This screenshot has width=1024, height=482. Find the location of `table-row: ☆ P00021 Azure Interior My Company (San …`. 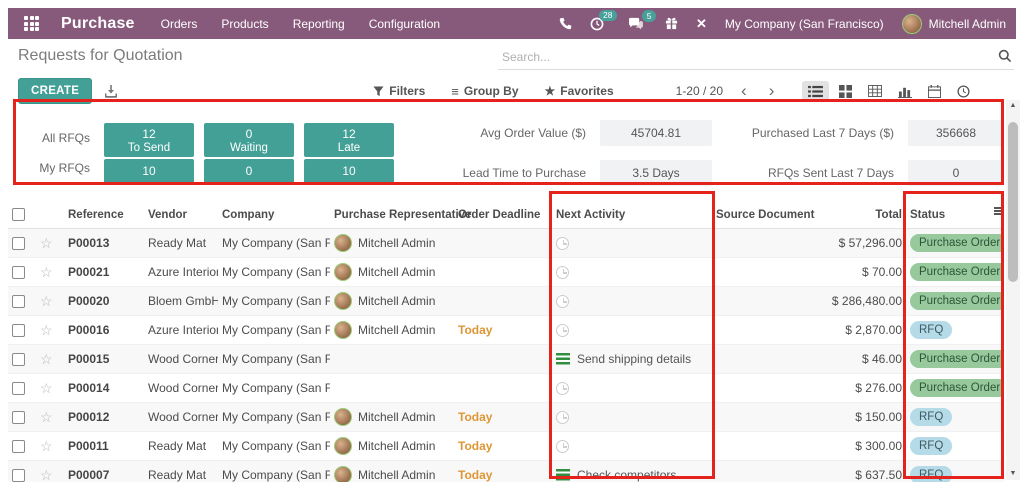

table-row: ☆ P00021 Azure Interior My Company (San … is located at coordinates (506, 272).